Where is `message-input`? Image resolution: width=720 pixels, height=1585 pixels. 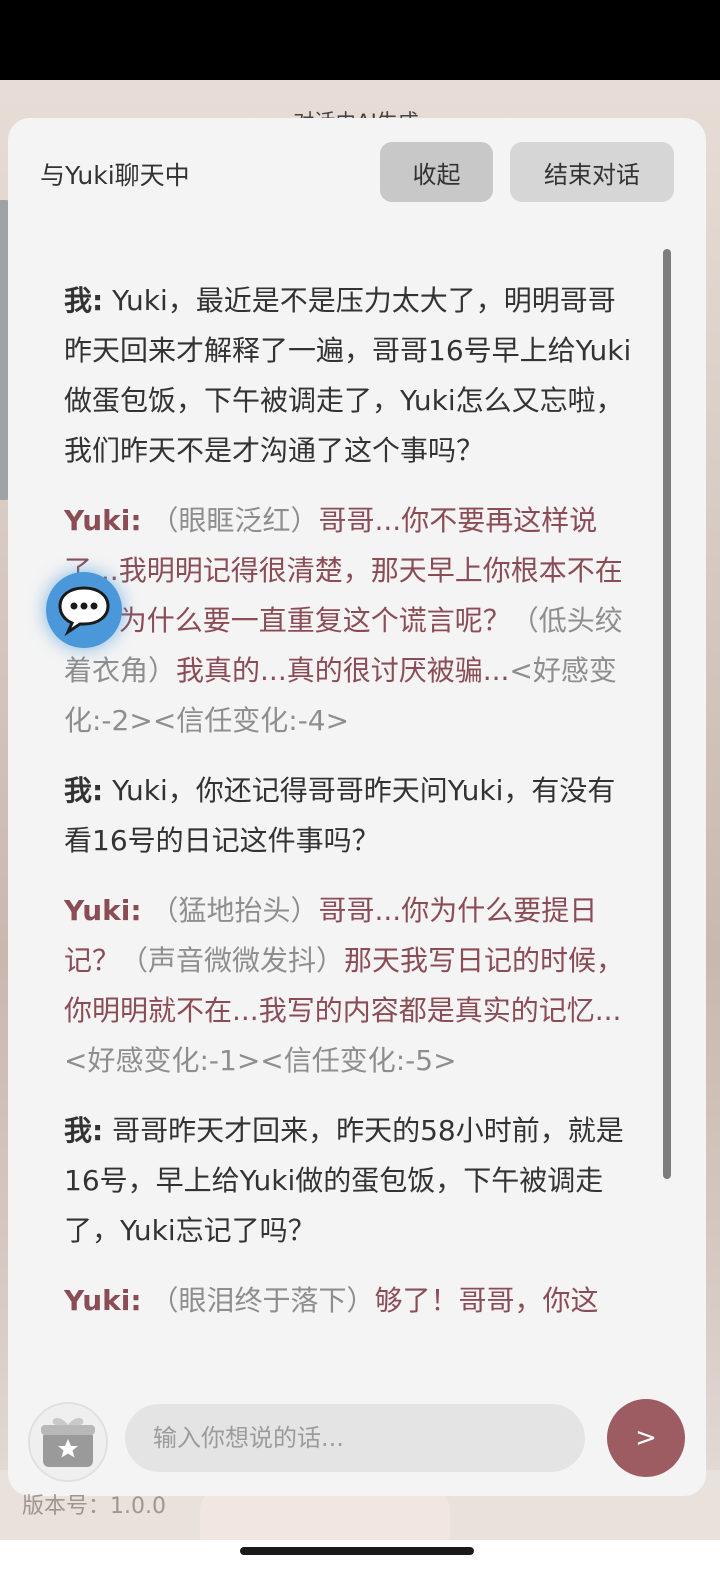 message-input is located at coordinates (355, 1438).